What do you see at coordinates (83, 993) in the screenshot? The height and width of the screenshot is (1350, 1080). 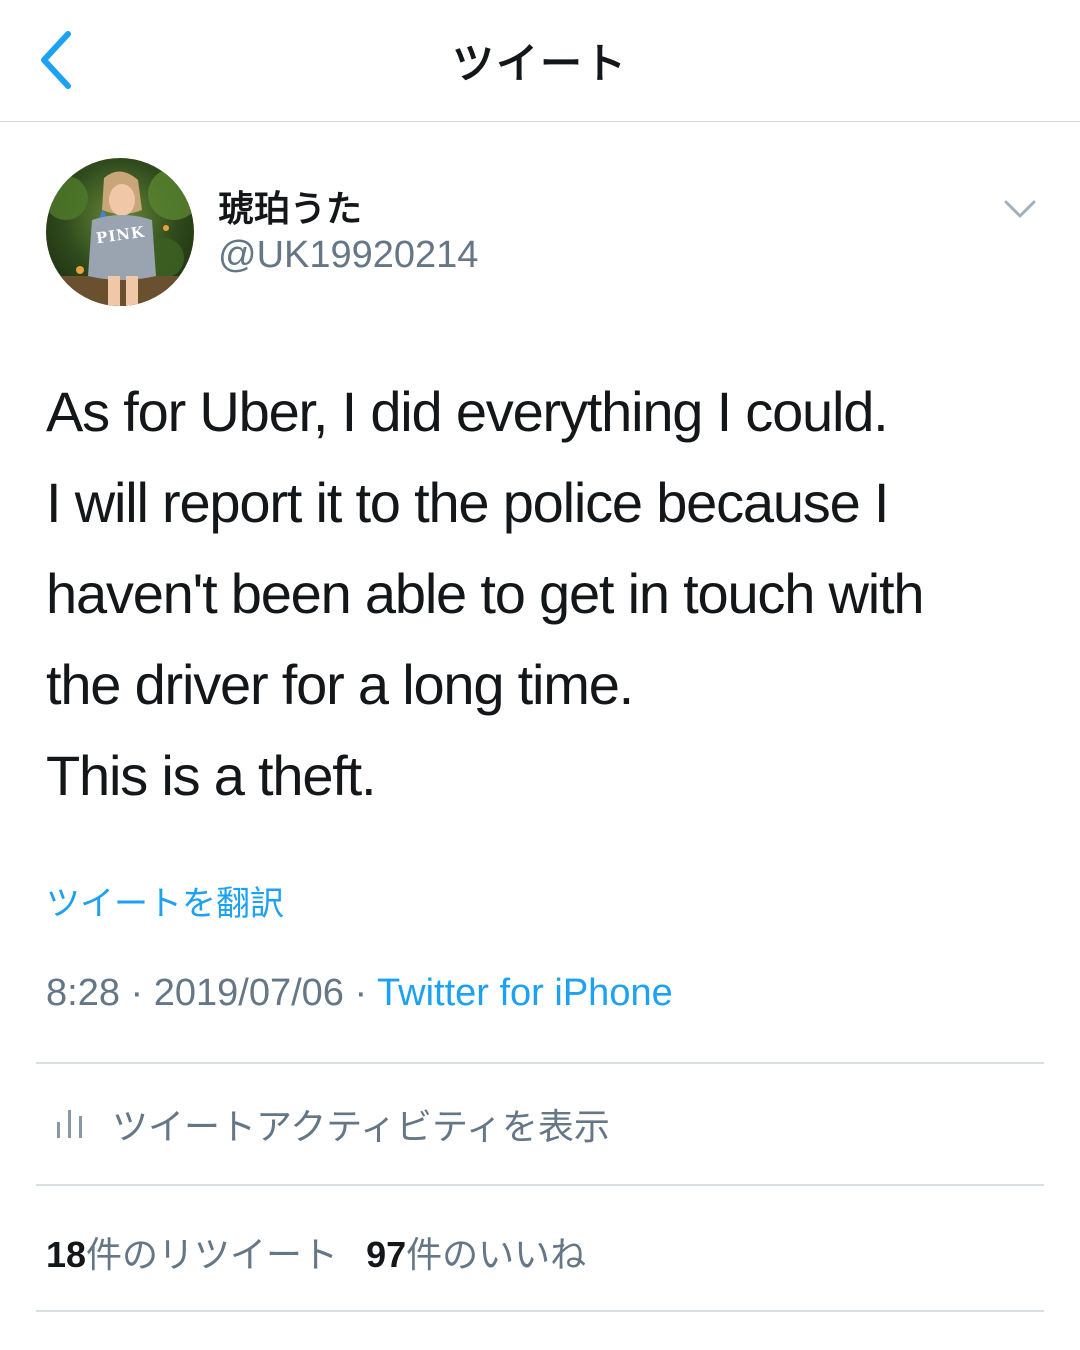 I see `tweet-time: 8:28` at bounding box center [83, 993].